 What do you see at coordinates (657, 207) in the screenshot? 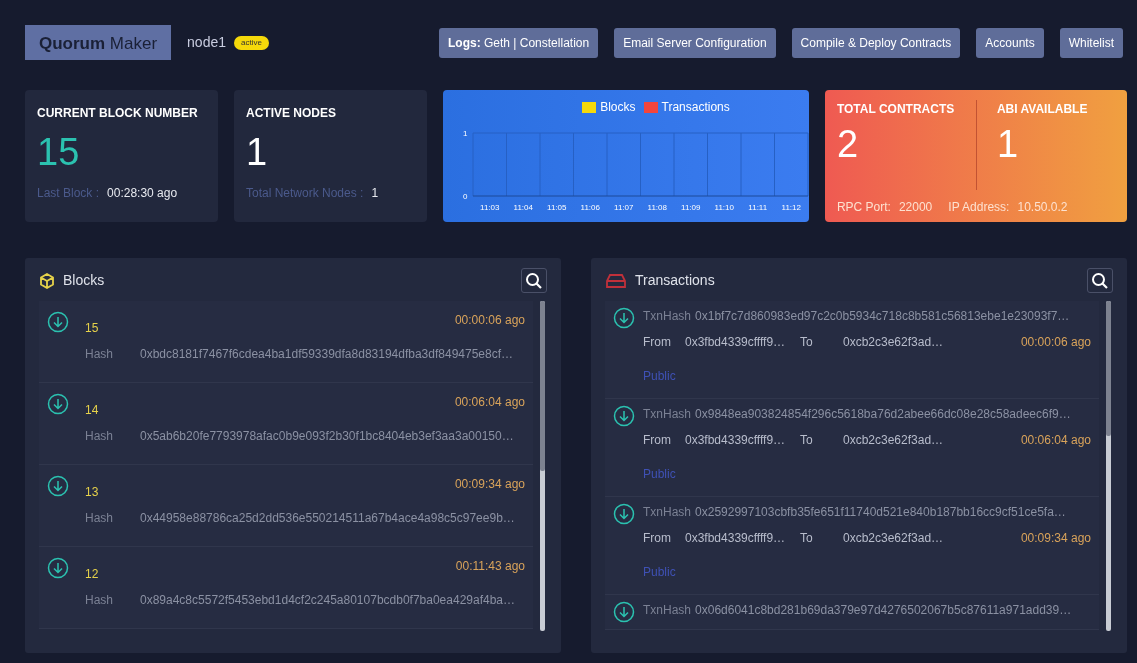
I see `axis-tick-label: 11:08` at bounding box center [657, 207].